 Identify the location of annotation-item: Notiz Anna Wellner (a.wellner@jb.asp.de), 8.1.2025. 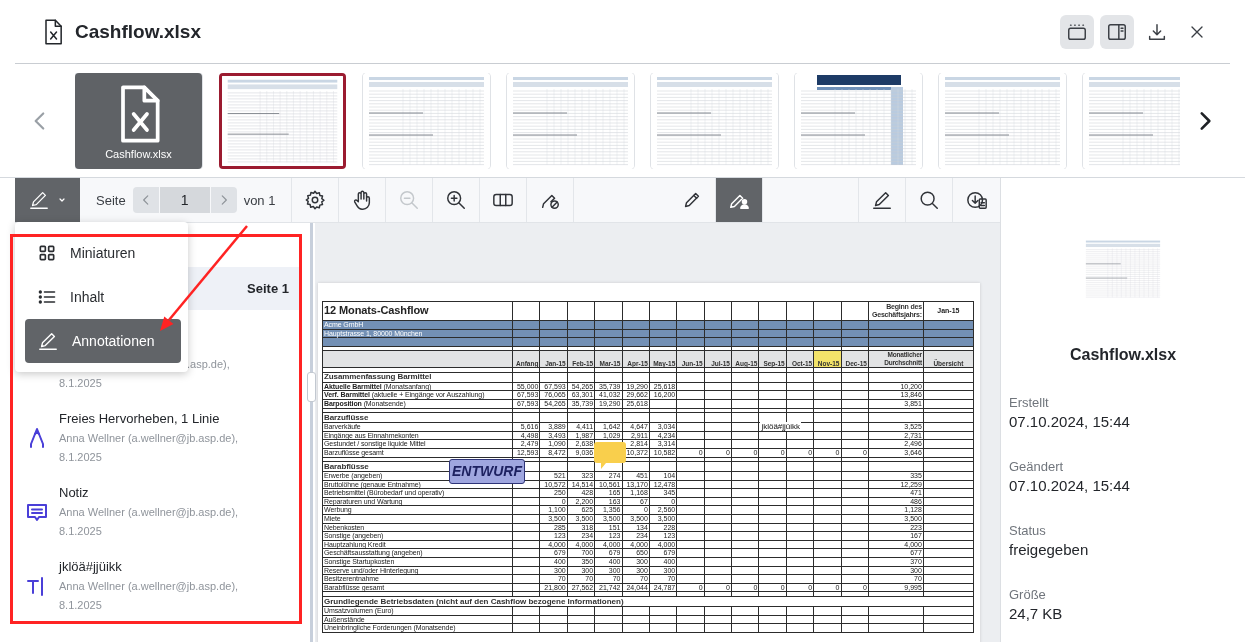
(157, 516).